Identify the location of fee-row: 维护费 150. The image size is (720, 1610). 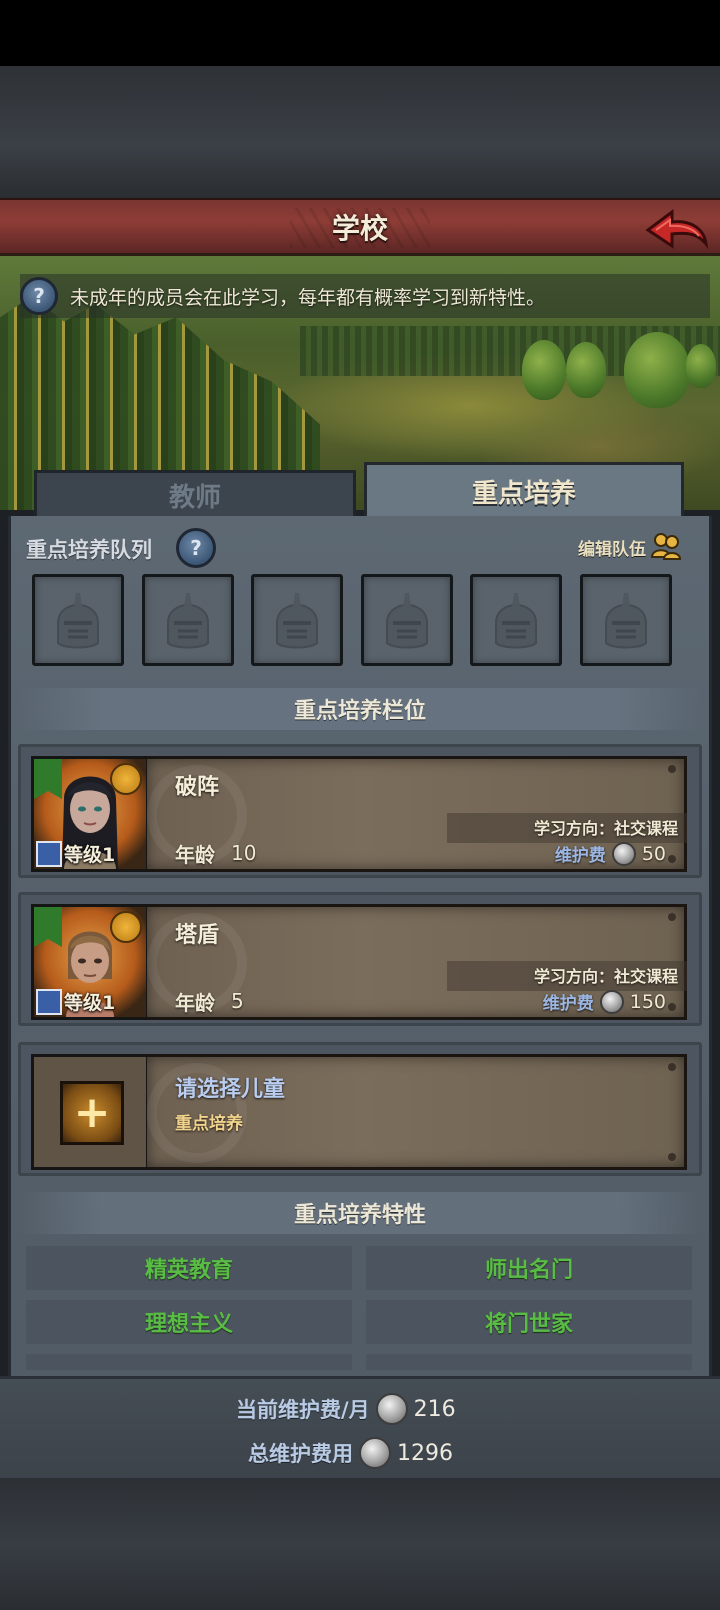
(604, 1001).